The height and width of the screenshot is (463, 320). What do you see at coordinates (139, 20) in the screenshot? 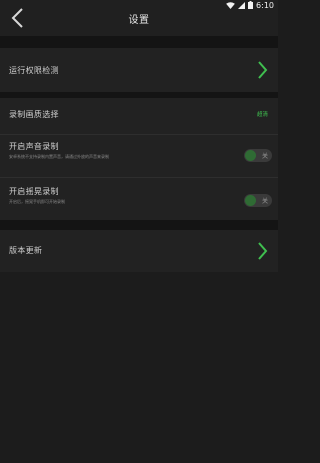
I see `page-title: 设置` at bounding box center [139, 20].